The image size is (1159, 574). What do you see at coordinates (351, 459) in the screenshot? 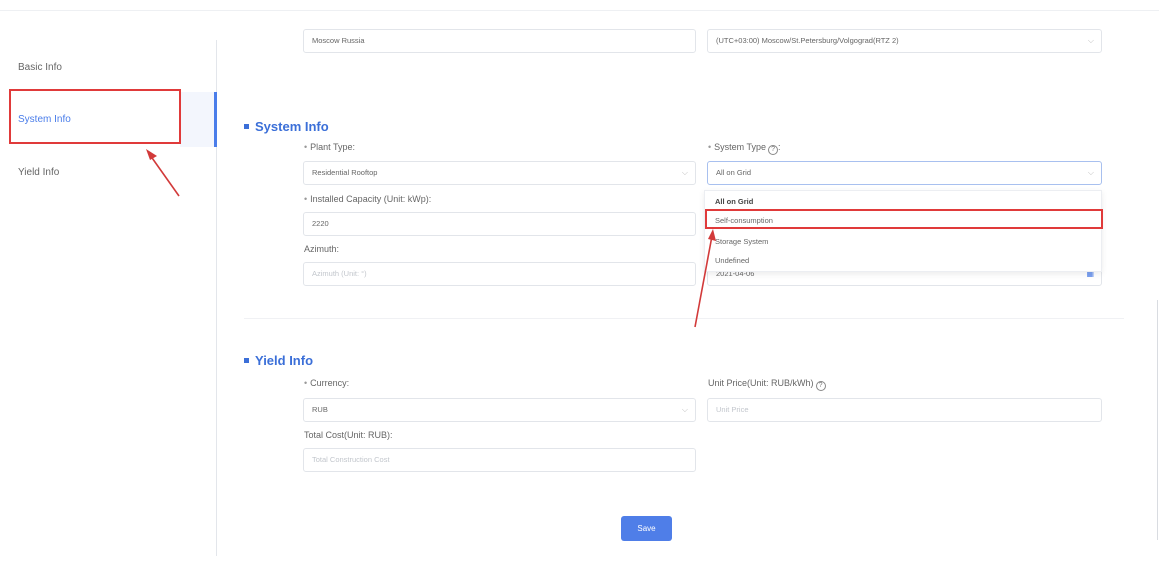
I see `total-cost-placeholder: Total Construction Cost` at bounding box center [351, 459].